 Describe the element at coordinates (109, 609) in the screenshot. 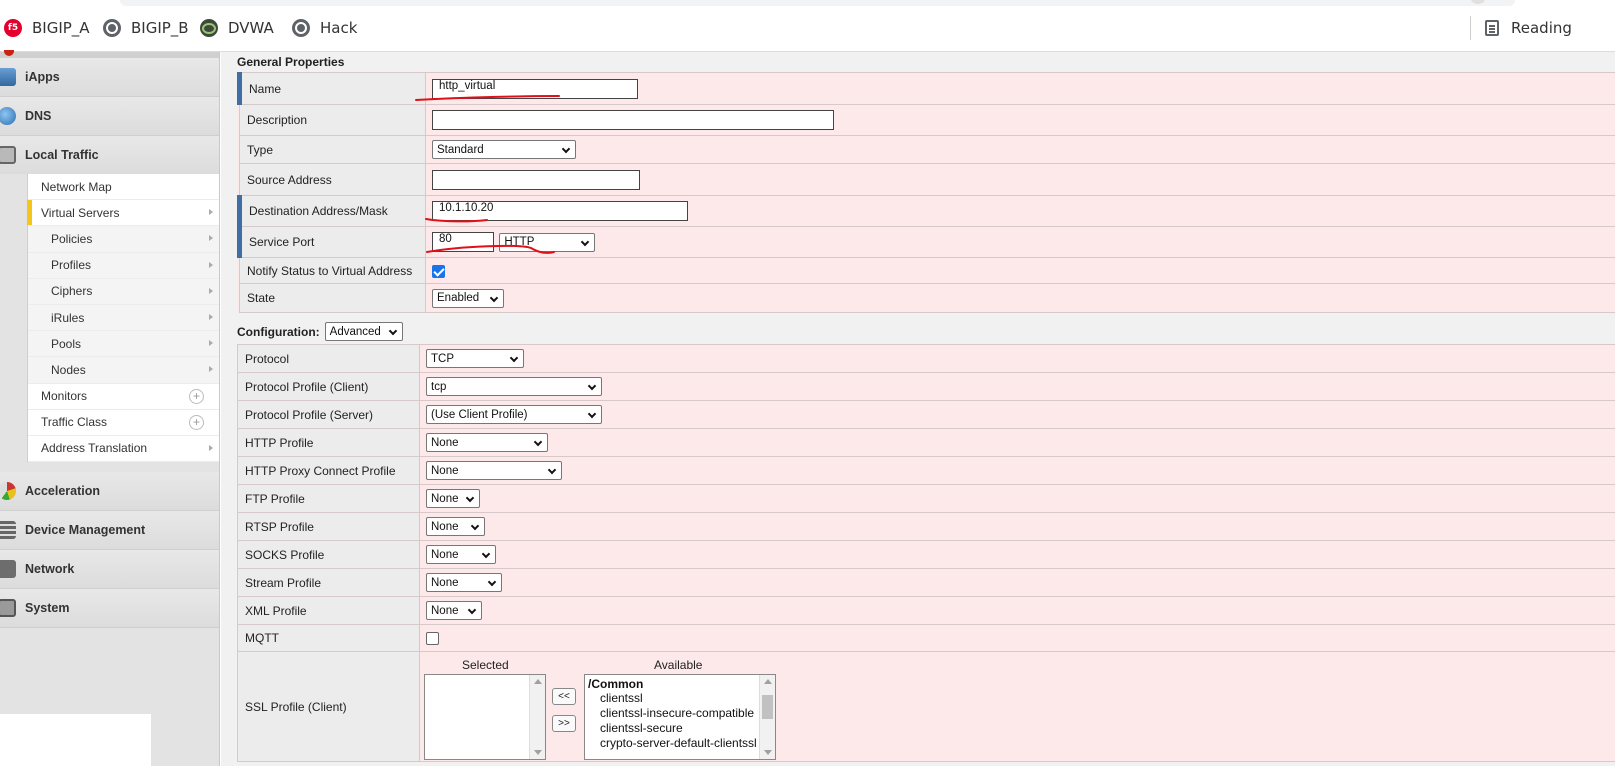

I see `nav-section-system: System` at that location.